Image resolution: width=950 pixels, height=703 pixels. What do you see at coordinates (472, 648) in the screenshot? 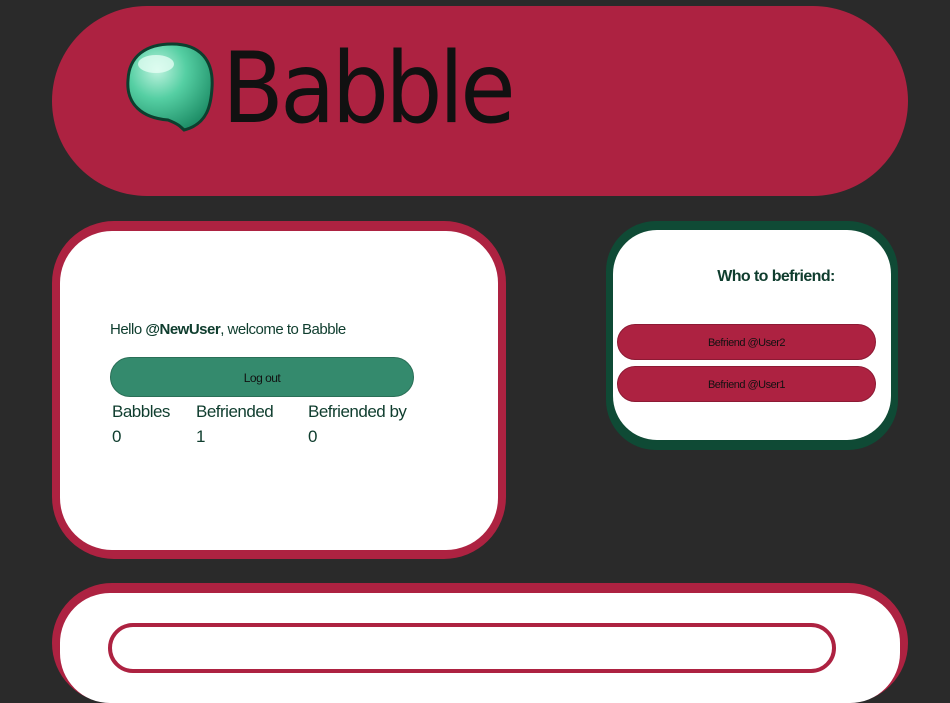
I see `compose-input` at bounding box center [472, 648].